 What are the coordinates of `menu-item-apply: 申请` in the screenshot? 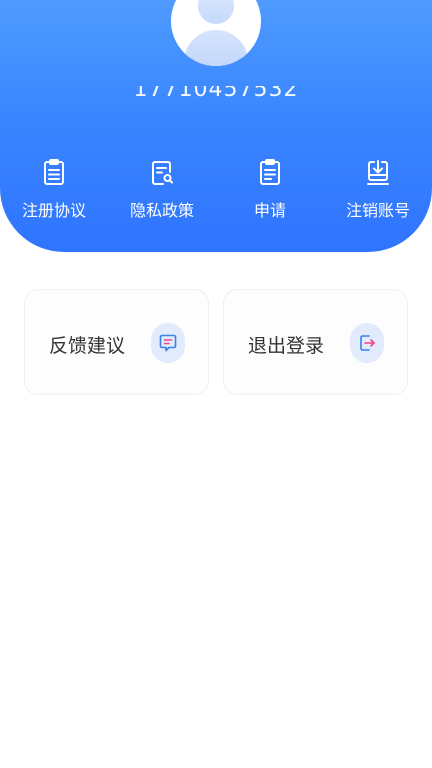 It's located at (270, 193).